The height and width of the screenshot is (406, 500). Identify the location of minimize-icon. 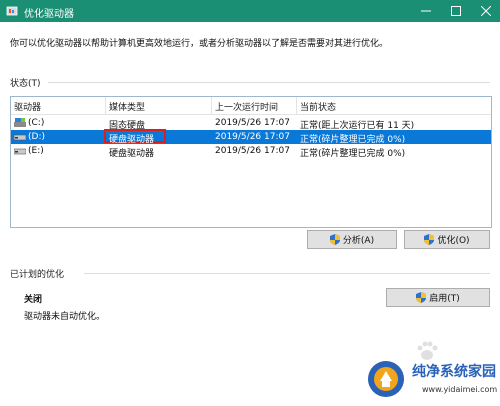
(426, 11).